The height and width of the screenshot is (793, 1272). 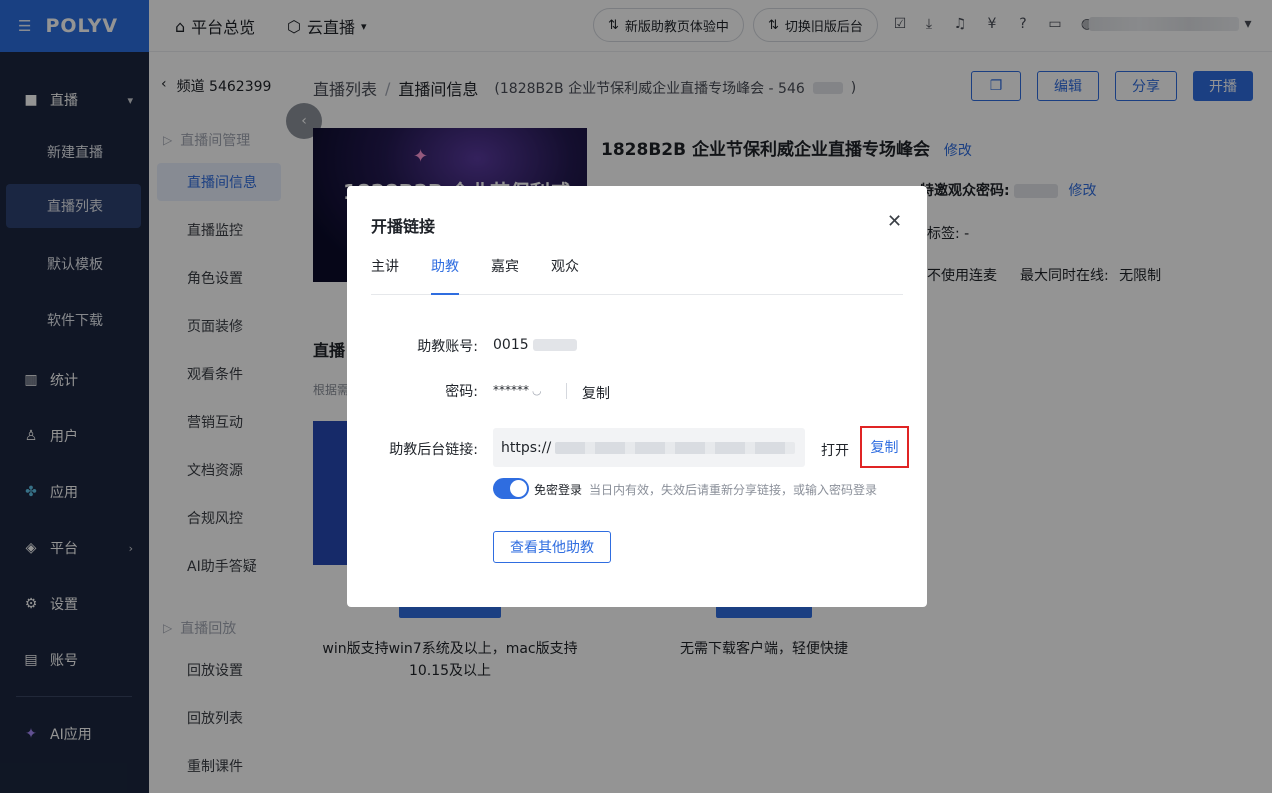 What do you see at coordinates (447, 347) in the screenshot?
I see `account-label: 助教账号:` at bounding box center [447, 347].